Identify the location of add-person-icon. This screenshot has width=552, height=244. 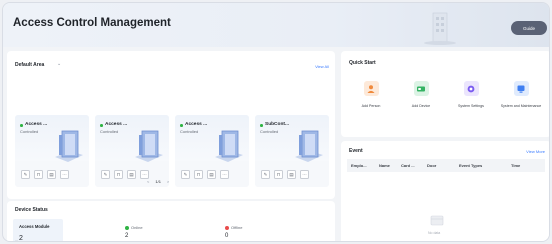
(371, 88).